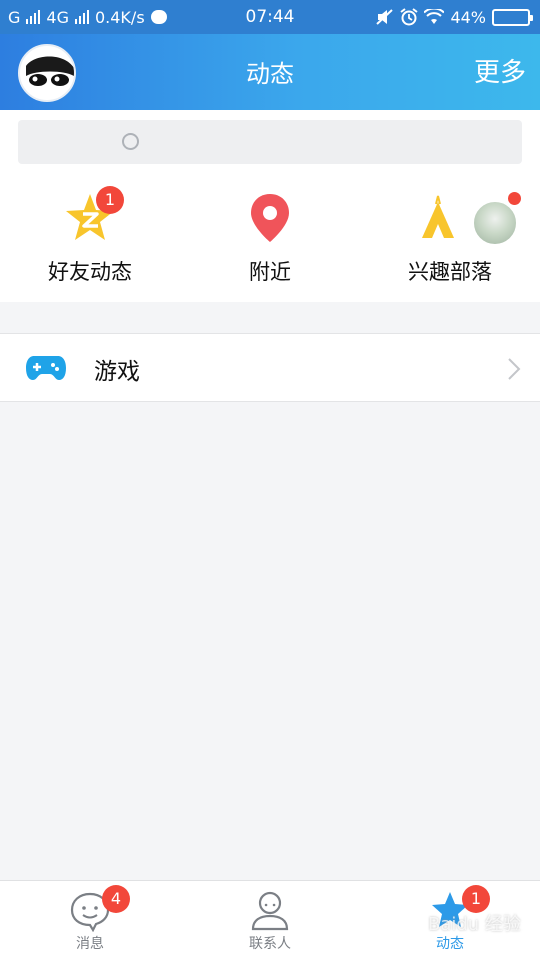 Image resolution: width=540 pixels, height=960 pixels. I want to click on tab-contacts: 联系人, so click(270, 920).